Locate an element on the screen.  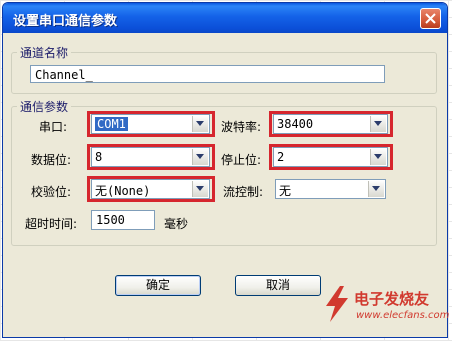
flow-label: 流控制: is located at coordinates (243, 192).